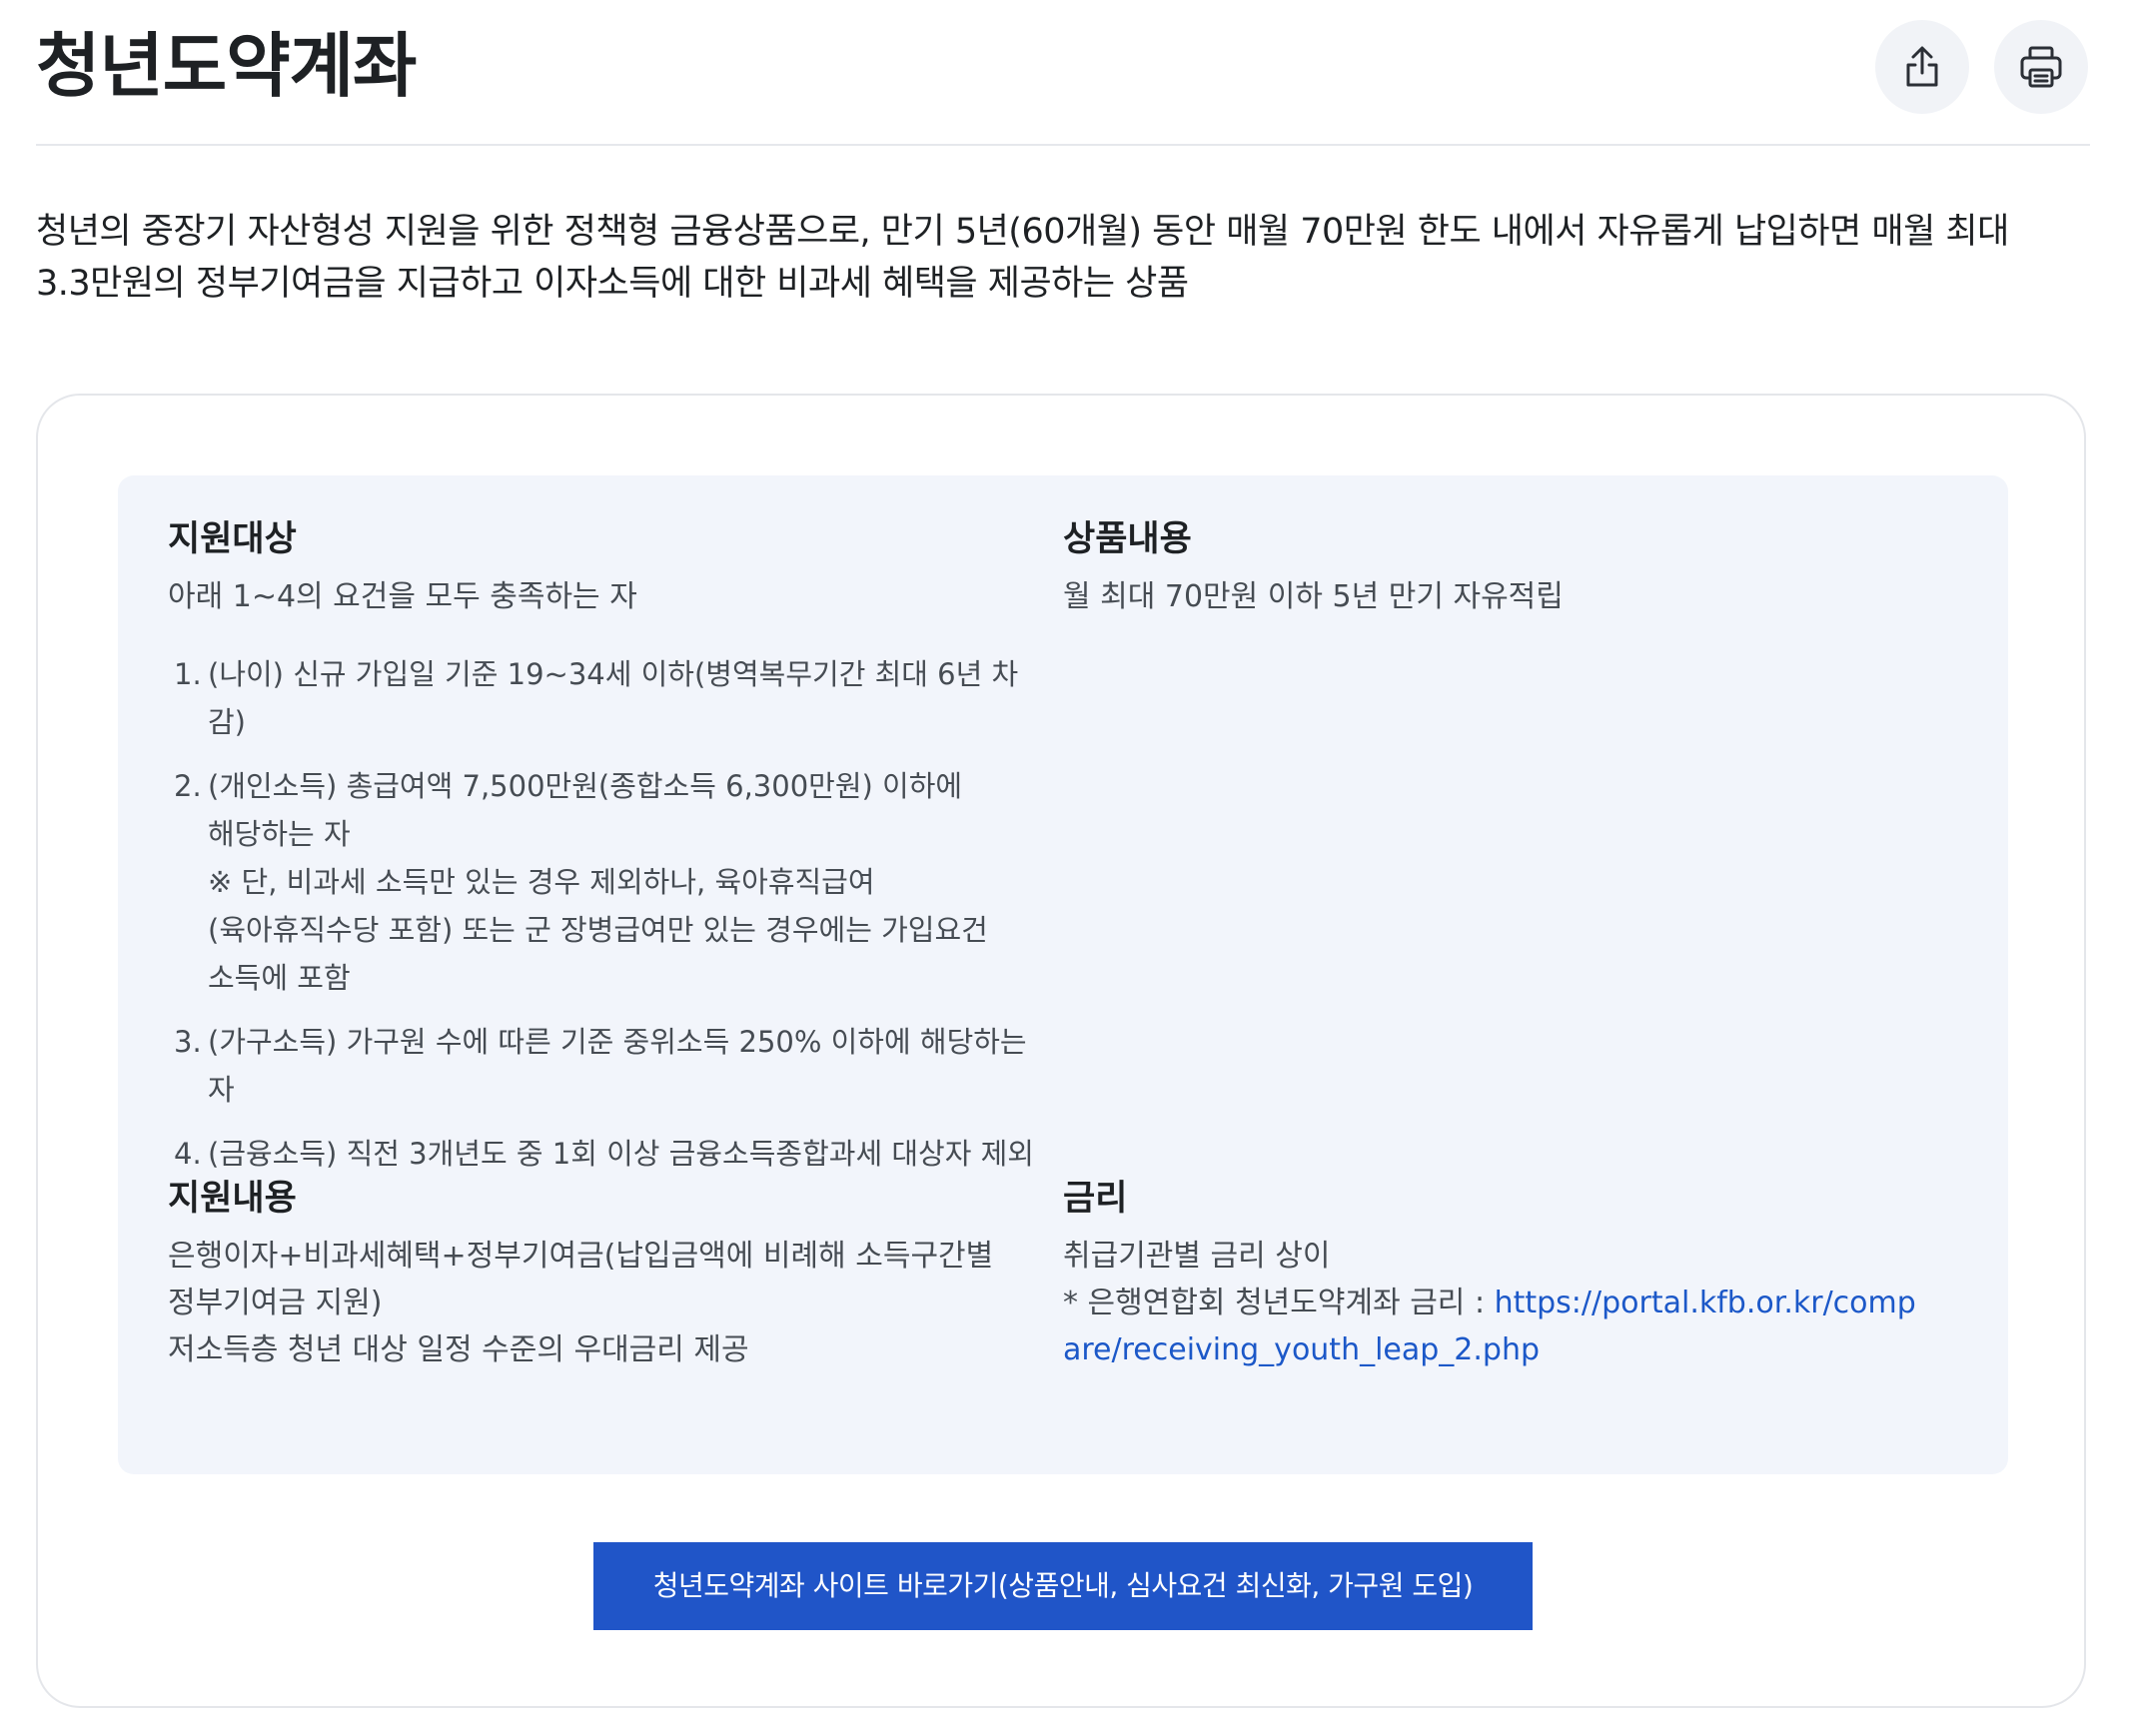  Describe the element at coordinates (232, 1199) in the screenshot. I see `support-title: 지원내용` at that location.